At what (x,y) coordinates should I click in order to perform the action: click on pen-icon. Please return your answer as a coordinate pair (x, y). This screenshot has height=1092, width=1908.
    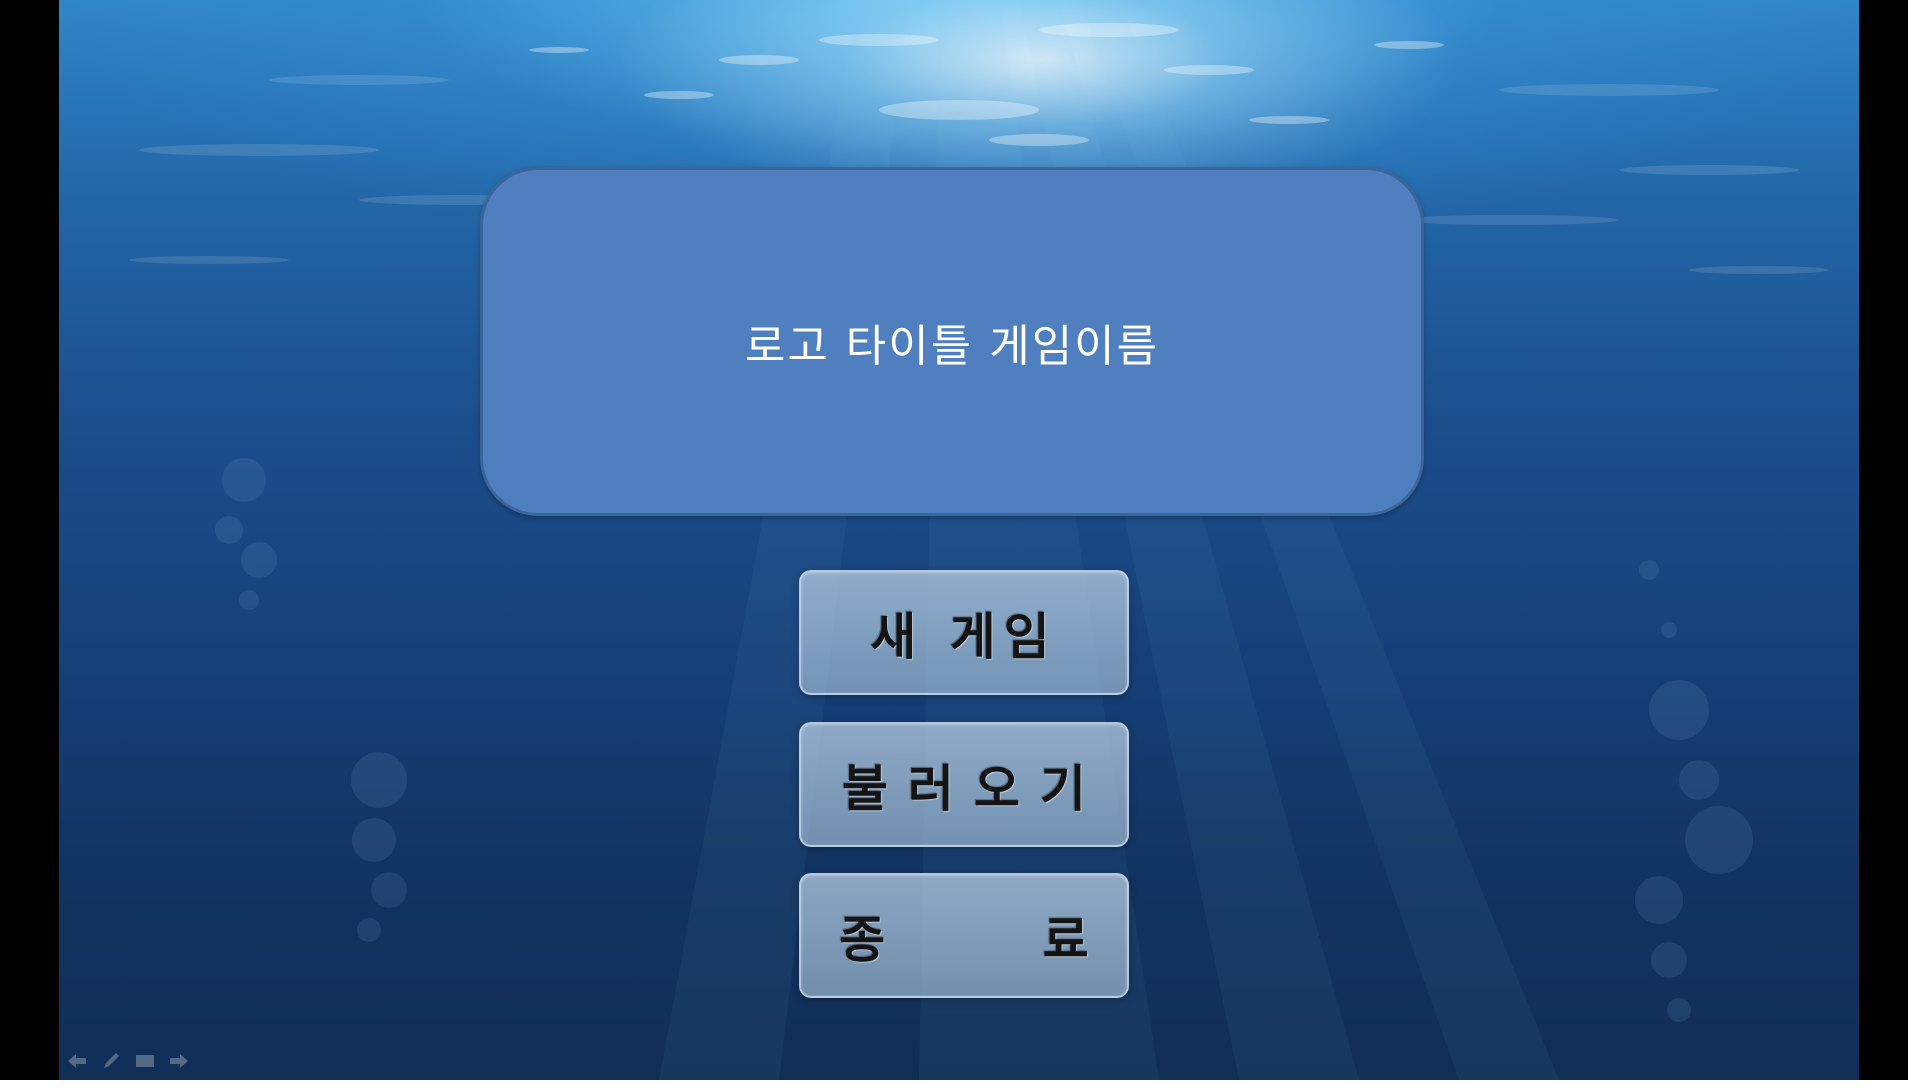
    Looking at the image, I should click on (111, 1061).